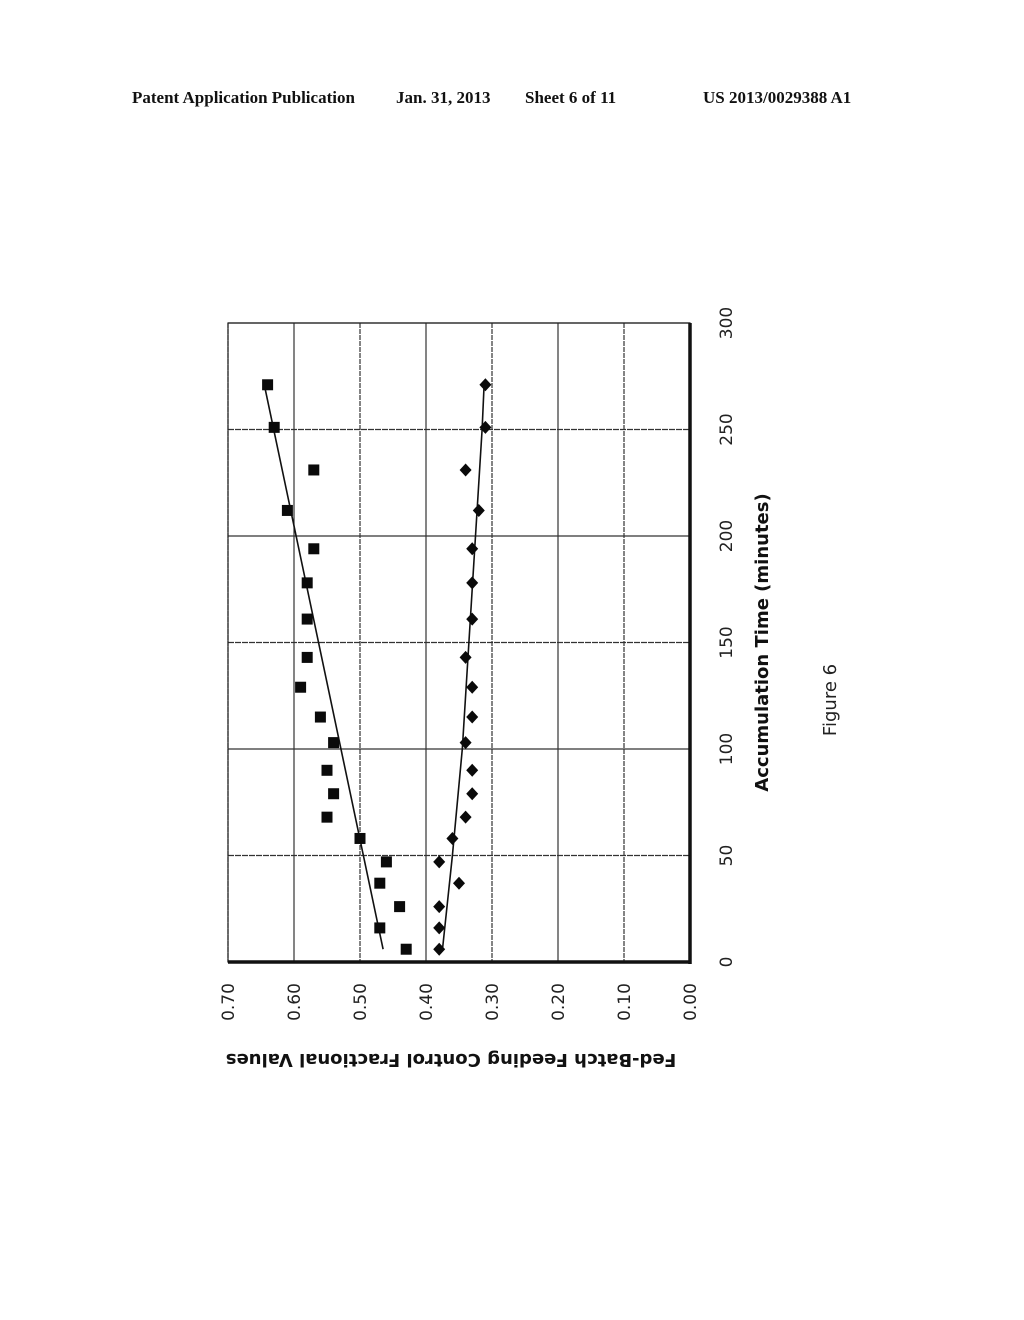 The width and height of the screenshot is (1024, 1320). What do you see at coordinates (727, 429) in the screenshot?
I see `x-tick-label: 250` at bounding box center [727, 429].